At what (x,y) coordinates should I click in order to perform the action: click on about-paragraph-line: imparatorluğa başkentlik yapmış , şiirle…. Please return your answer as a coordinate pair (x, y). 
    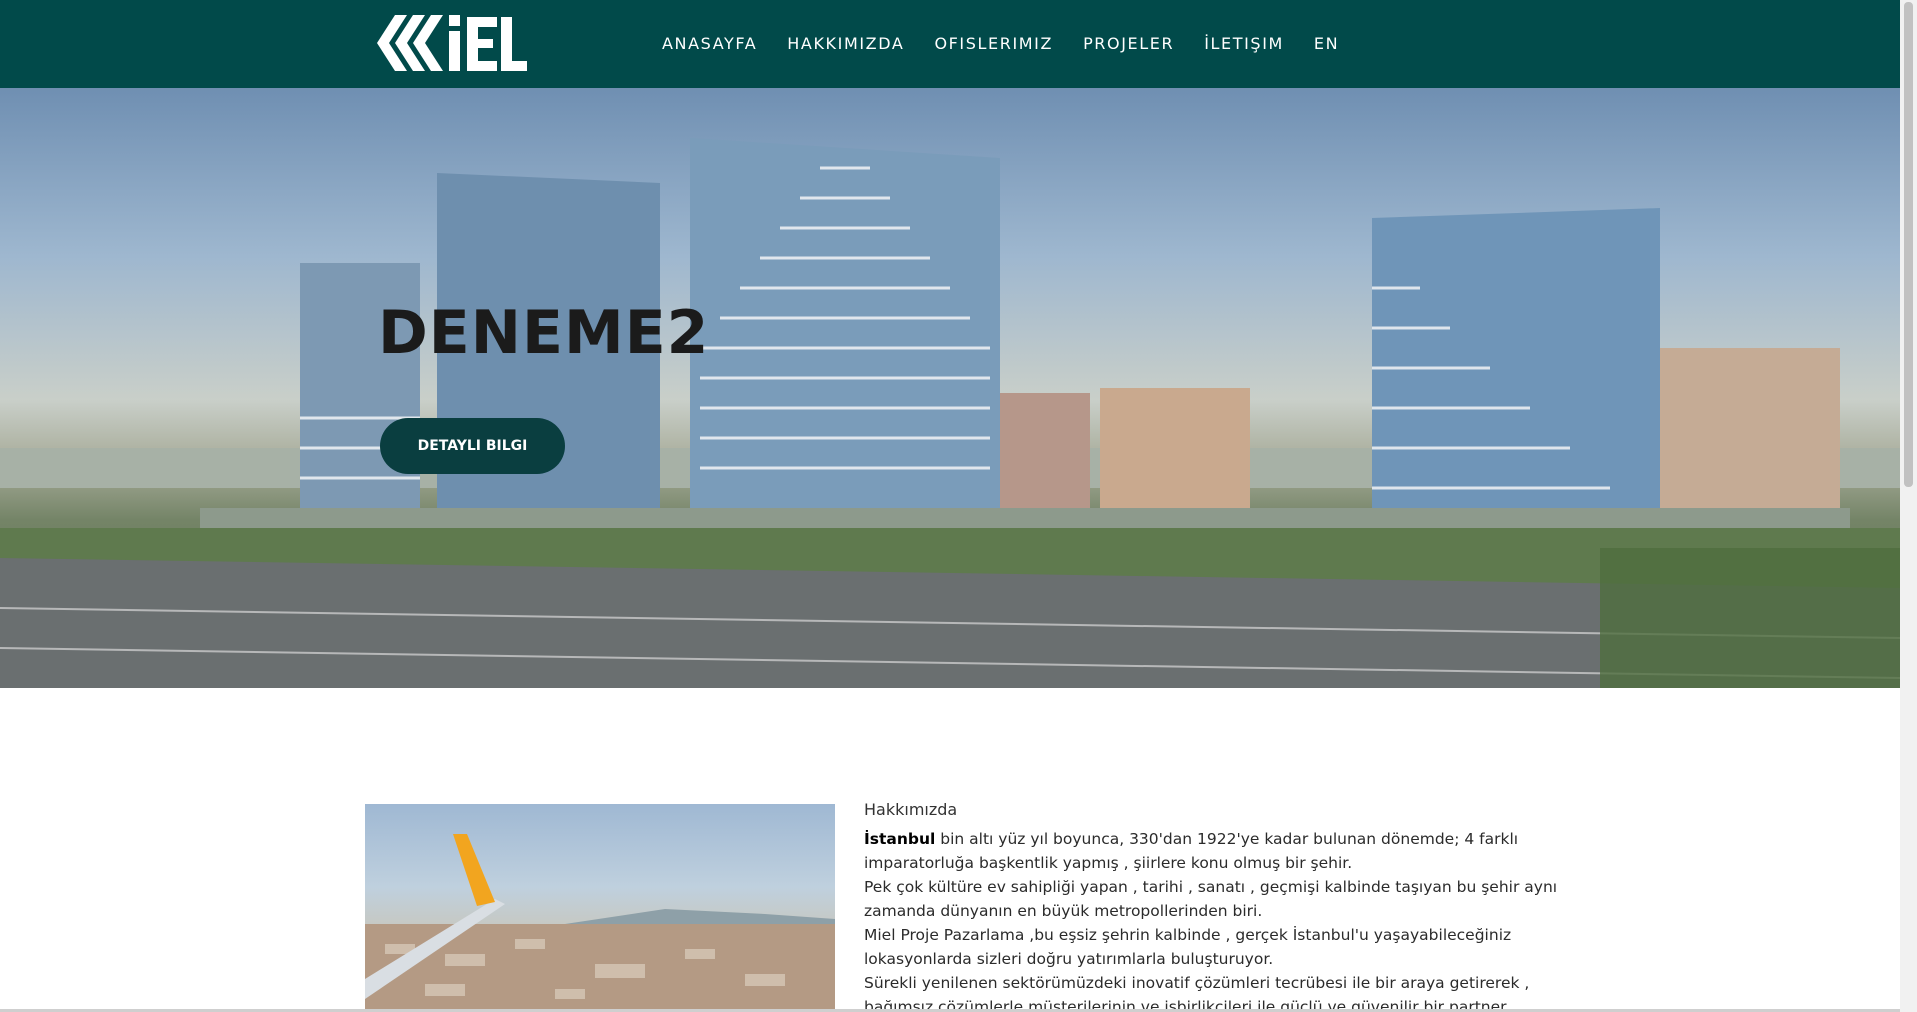
    Looking at the image, I should click on (1108, 863).